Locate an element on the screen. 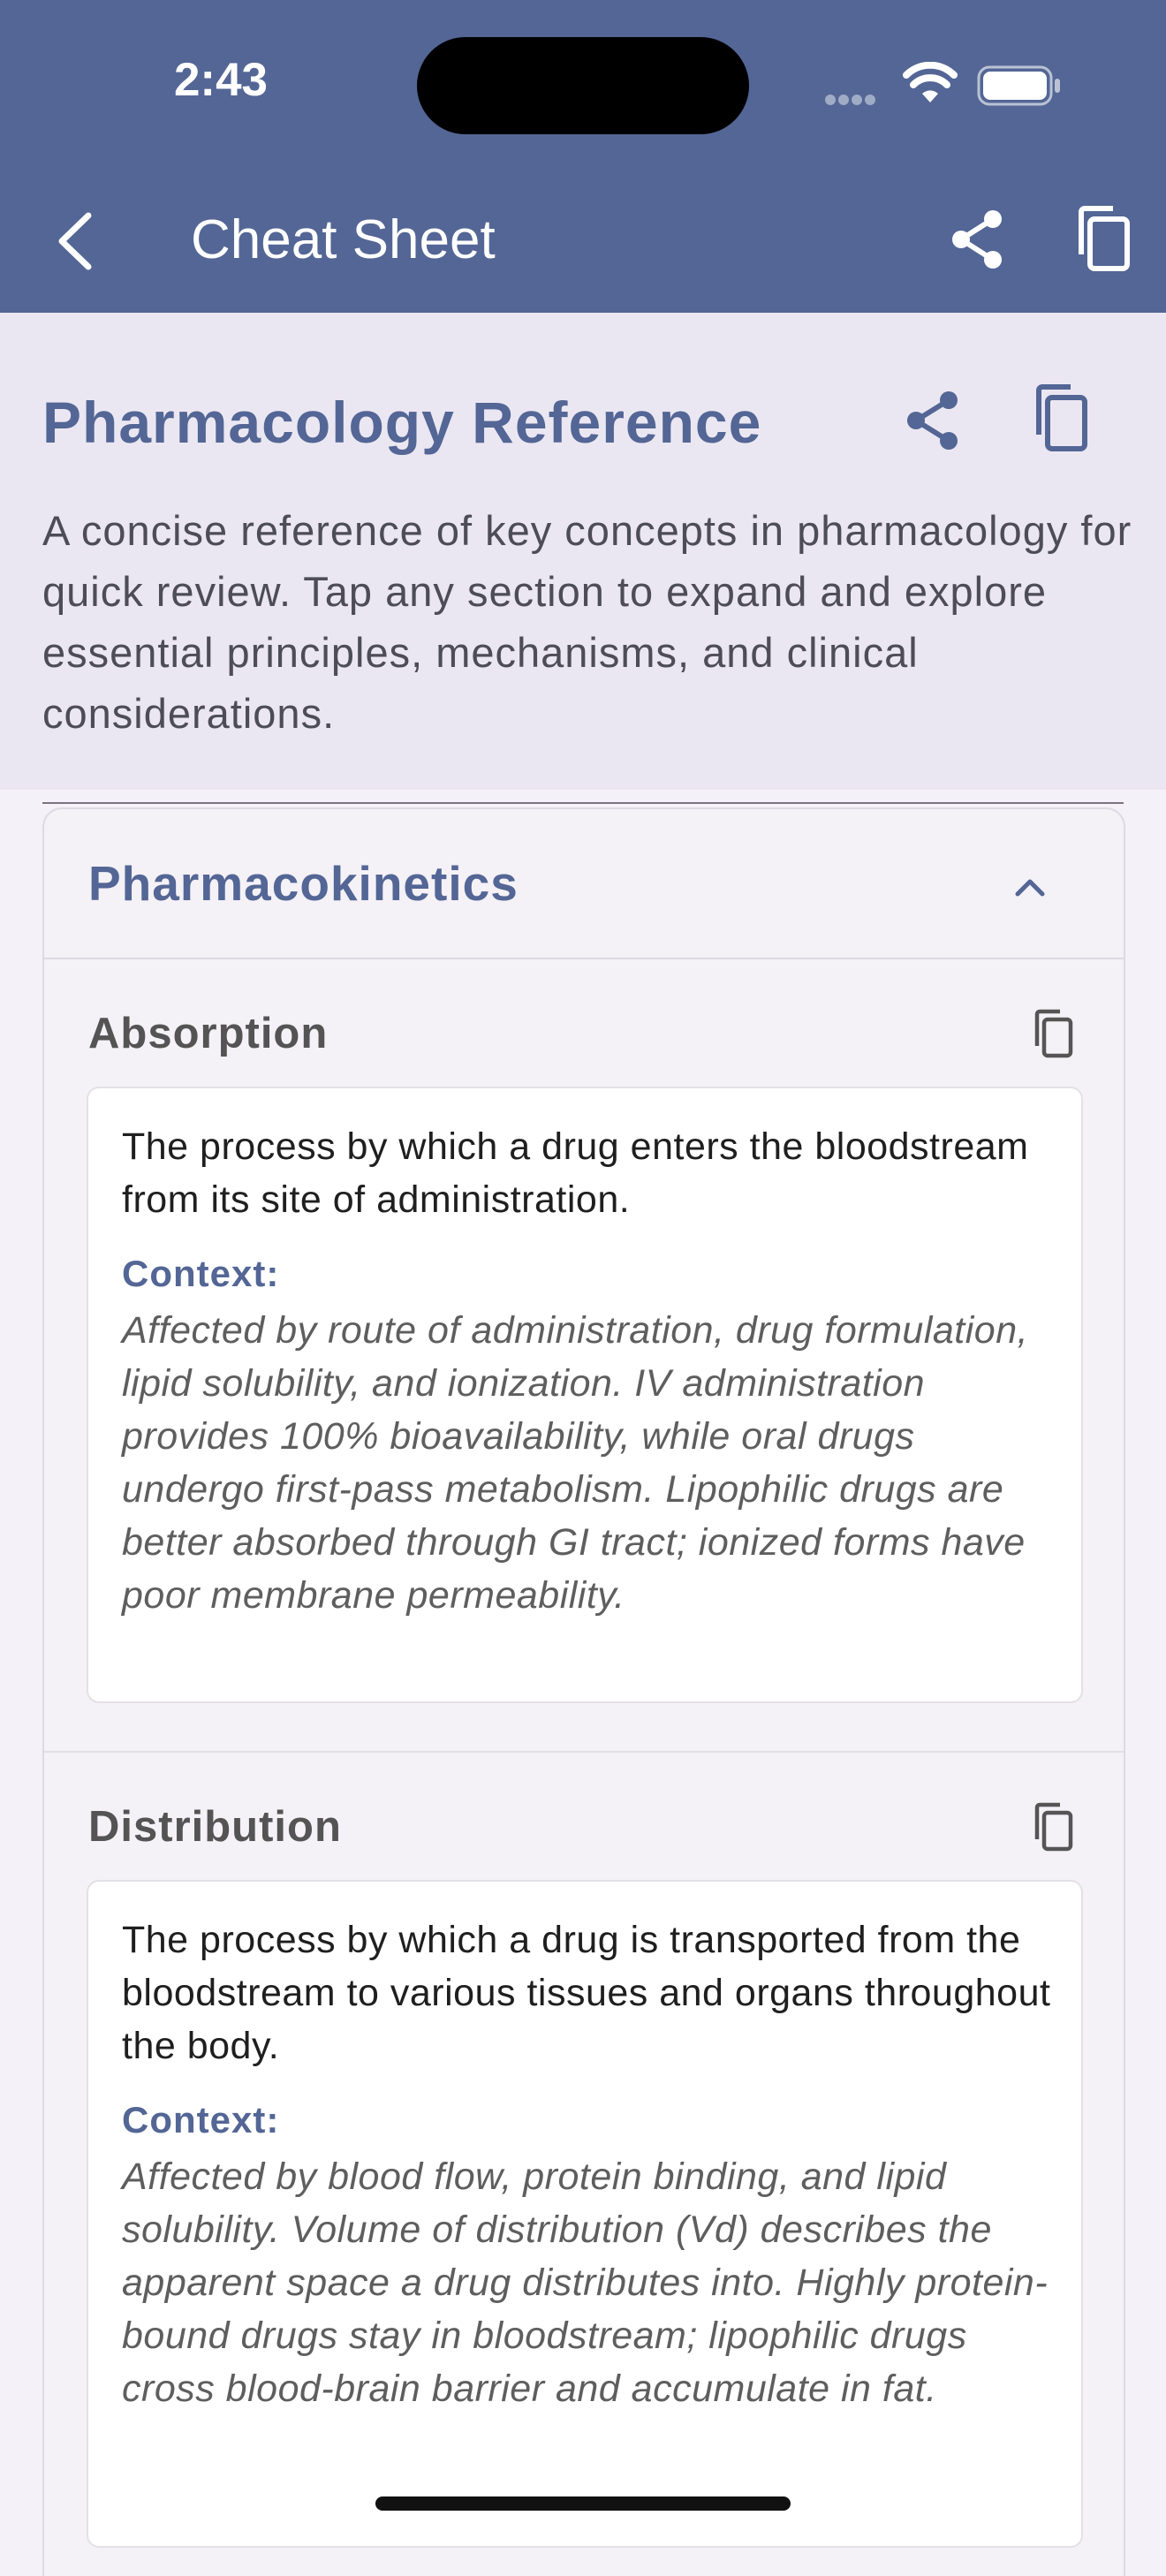  dynamic-island is located at coordinates (583, 86).